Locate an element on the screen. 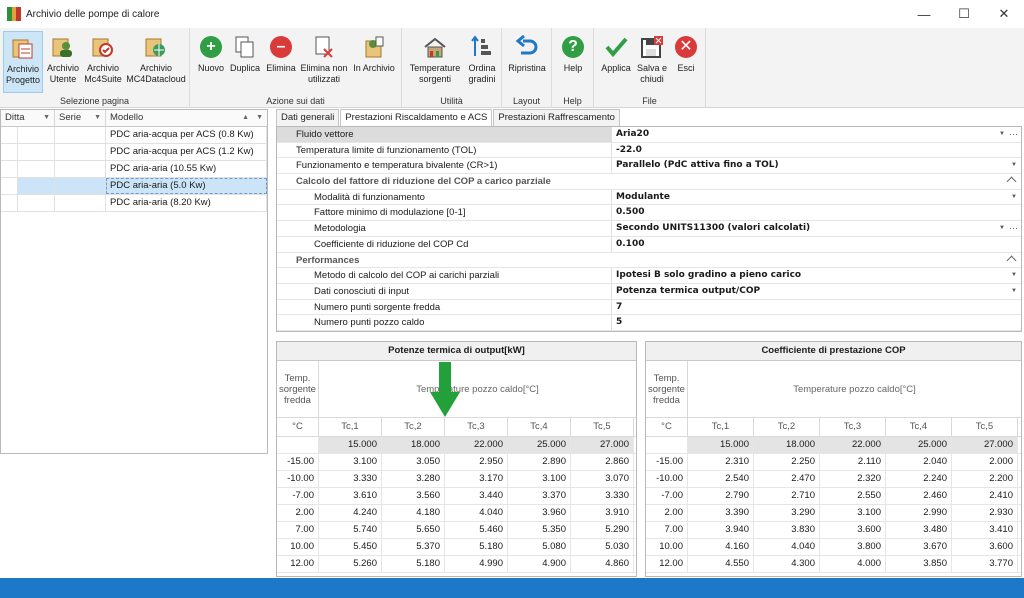 The image size is (1024, 598). sort-asc-icon: ▲ is located at coordinates (245, 118).